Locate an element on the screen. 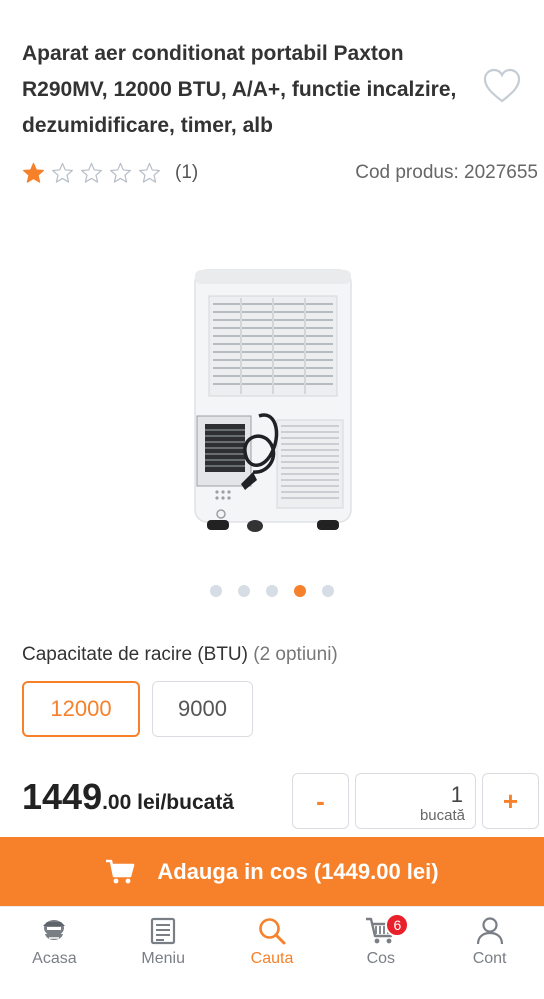  price-unit: .00 lei/bucată is located at coordinates (168, 802).